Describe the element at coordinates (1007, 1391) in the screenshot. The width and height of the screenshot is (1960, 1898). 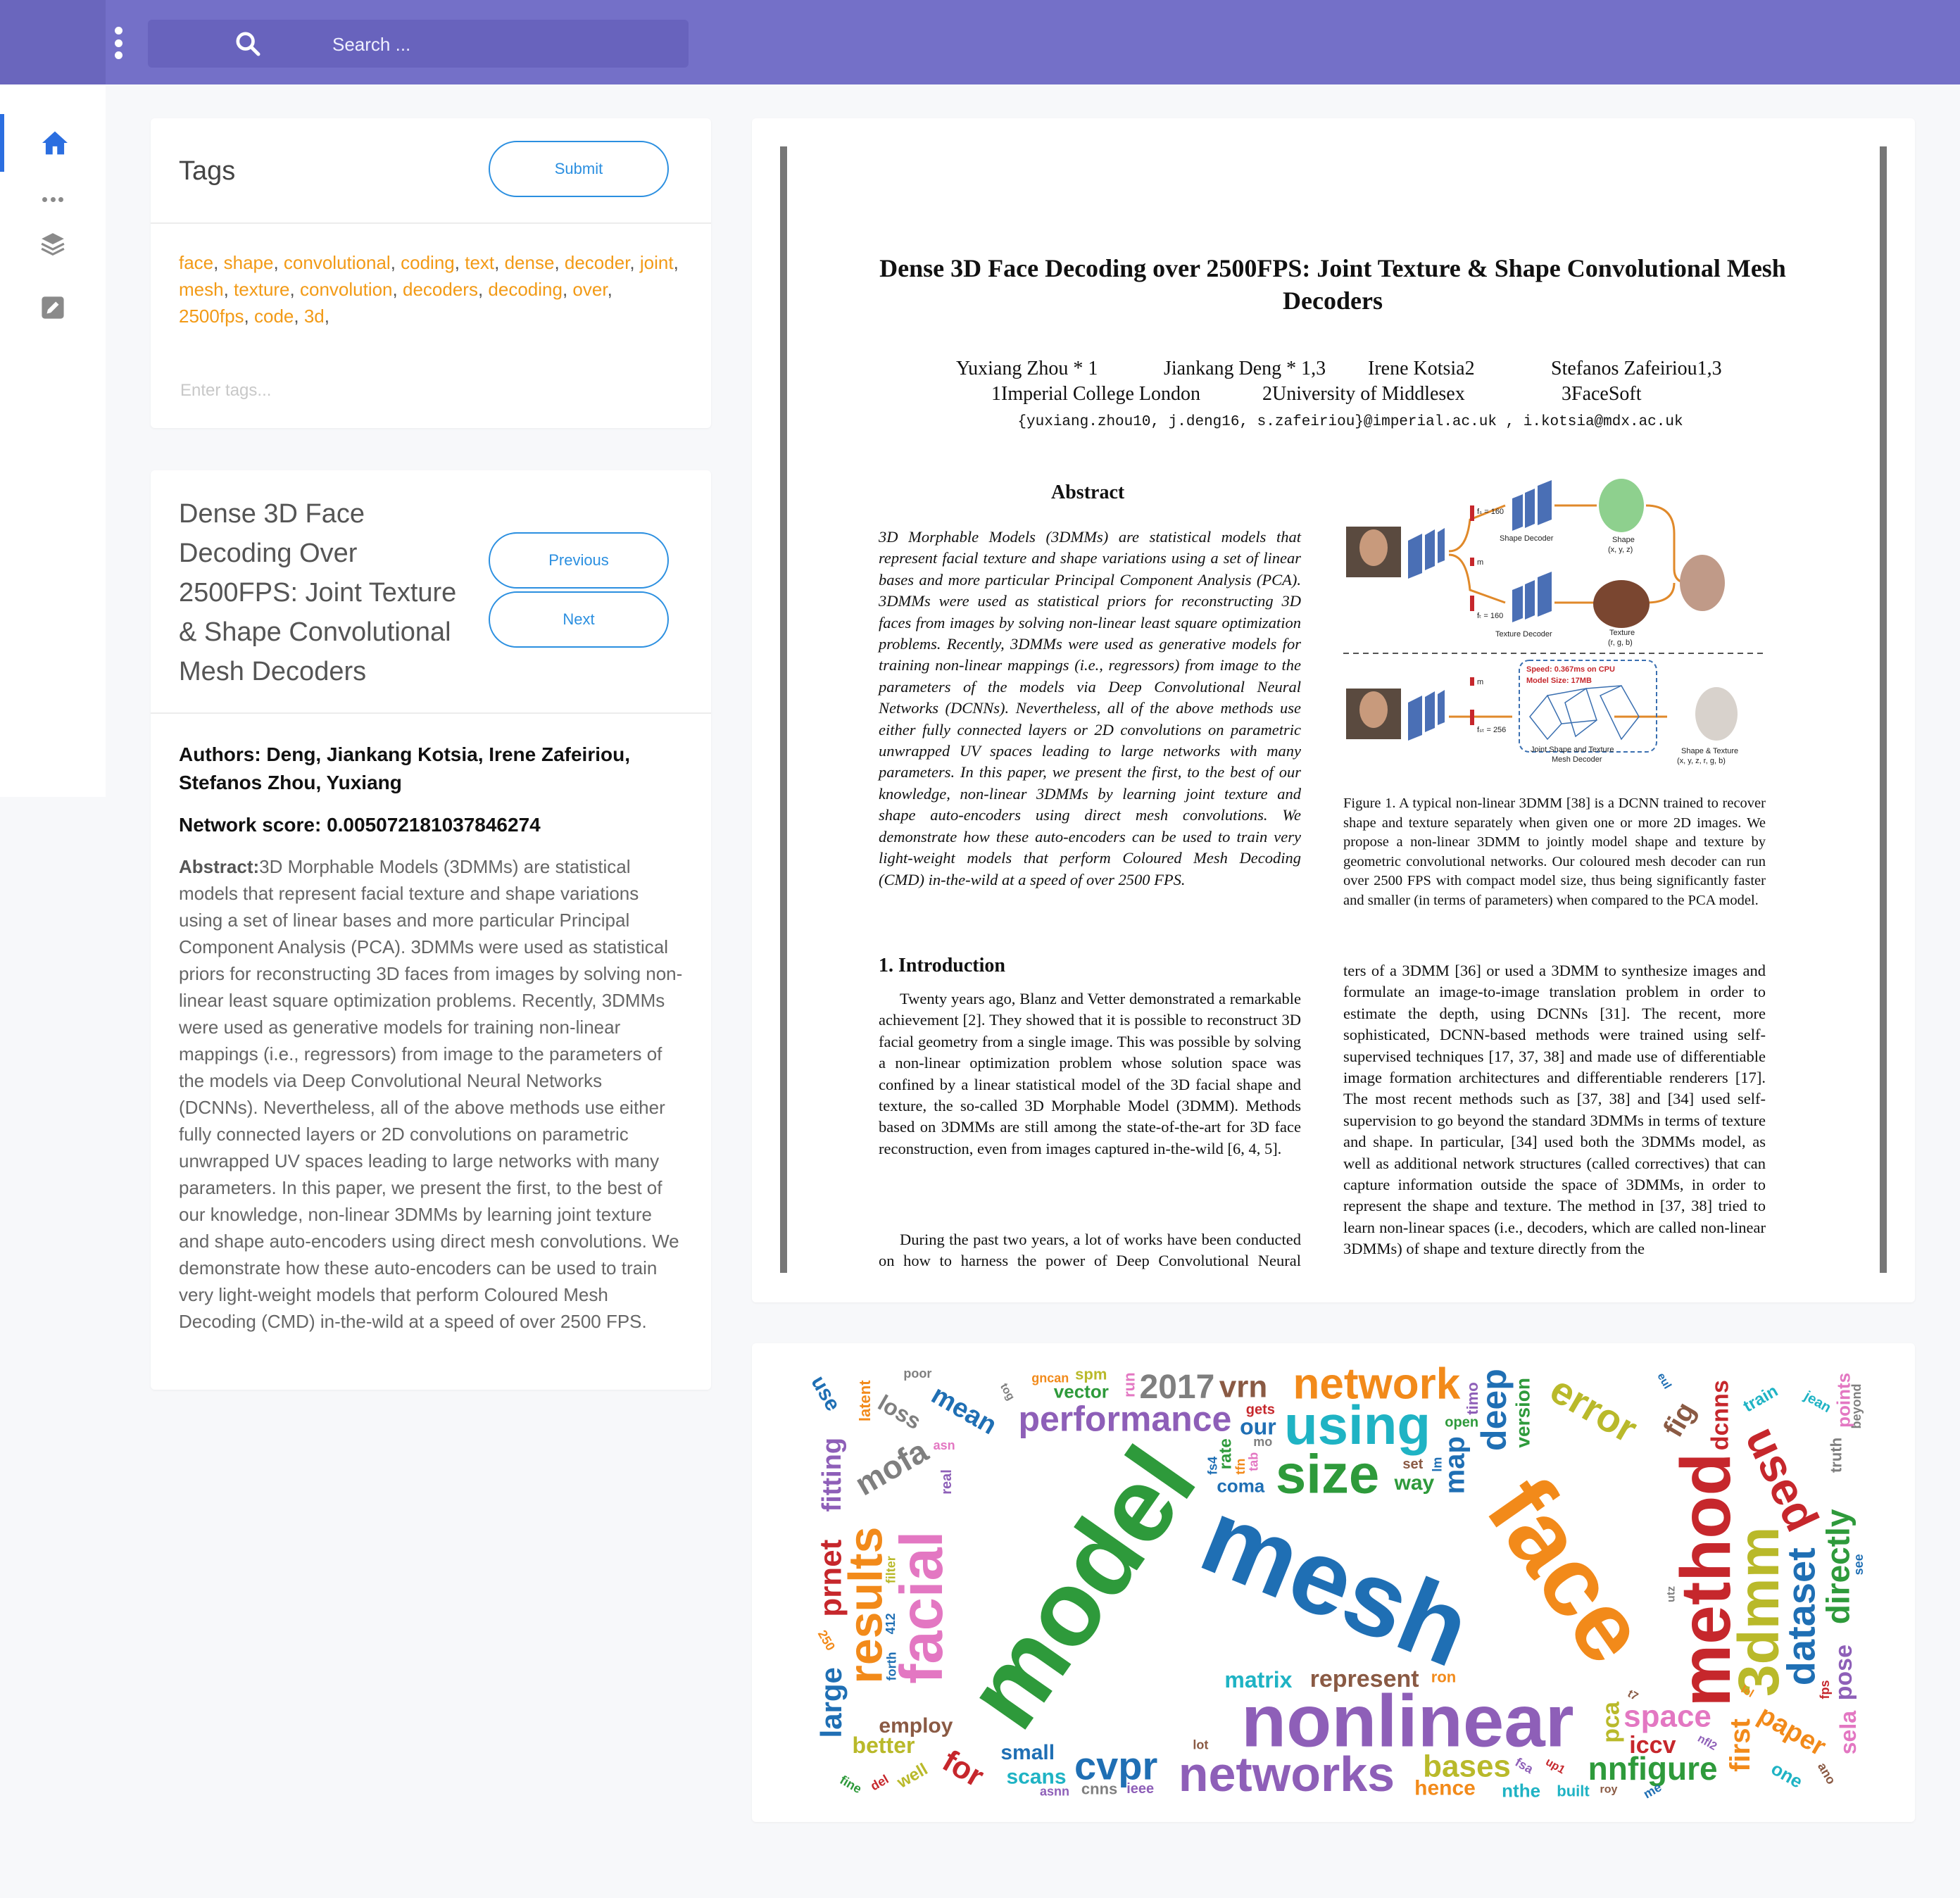
I see `word-cloud-word: tog` at that location.